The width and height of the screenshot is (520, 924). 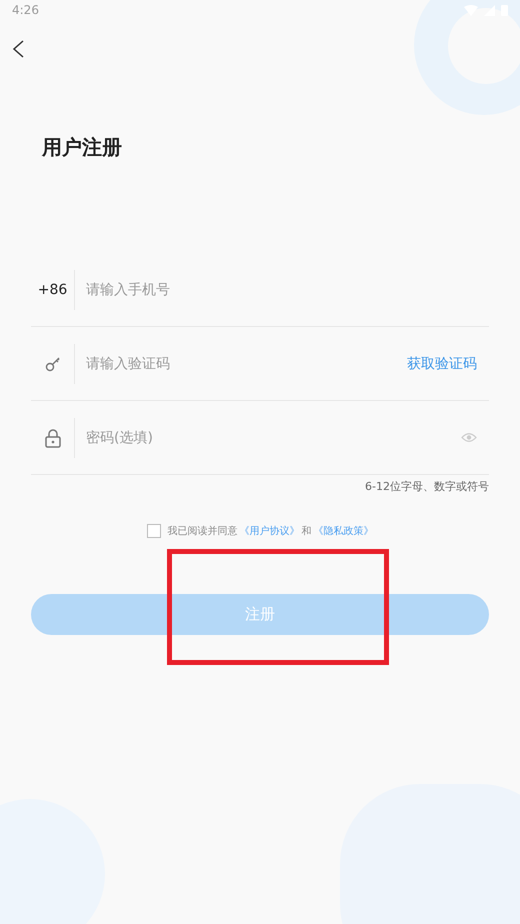 I want to click on agreement-joiner: 和, so click(x=307, y=531).